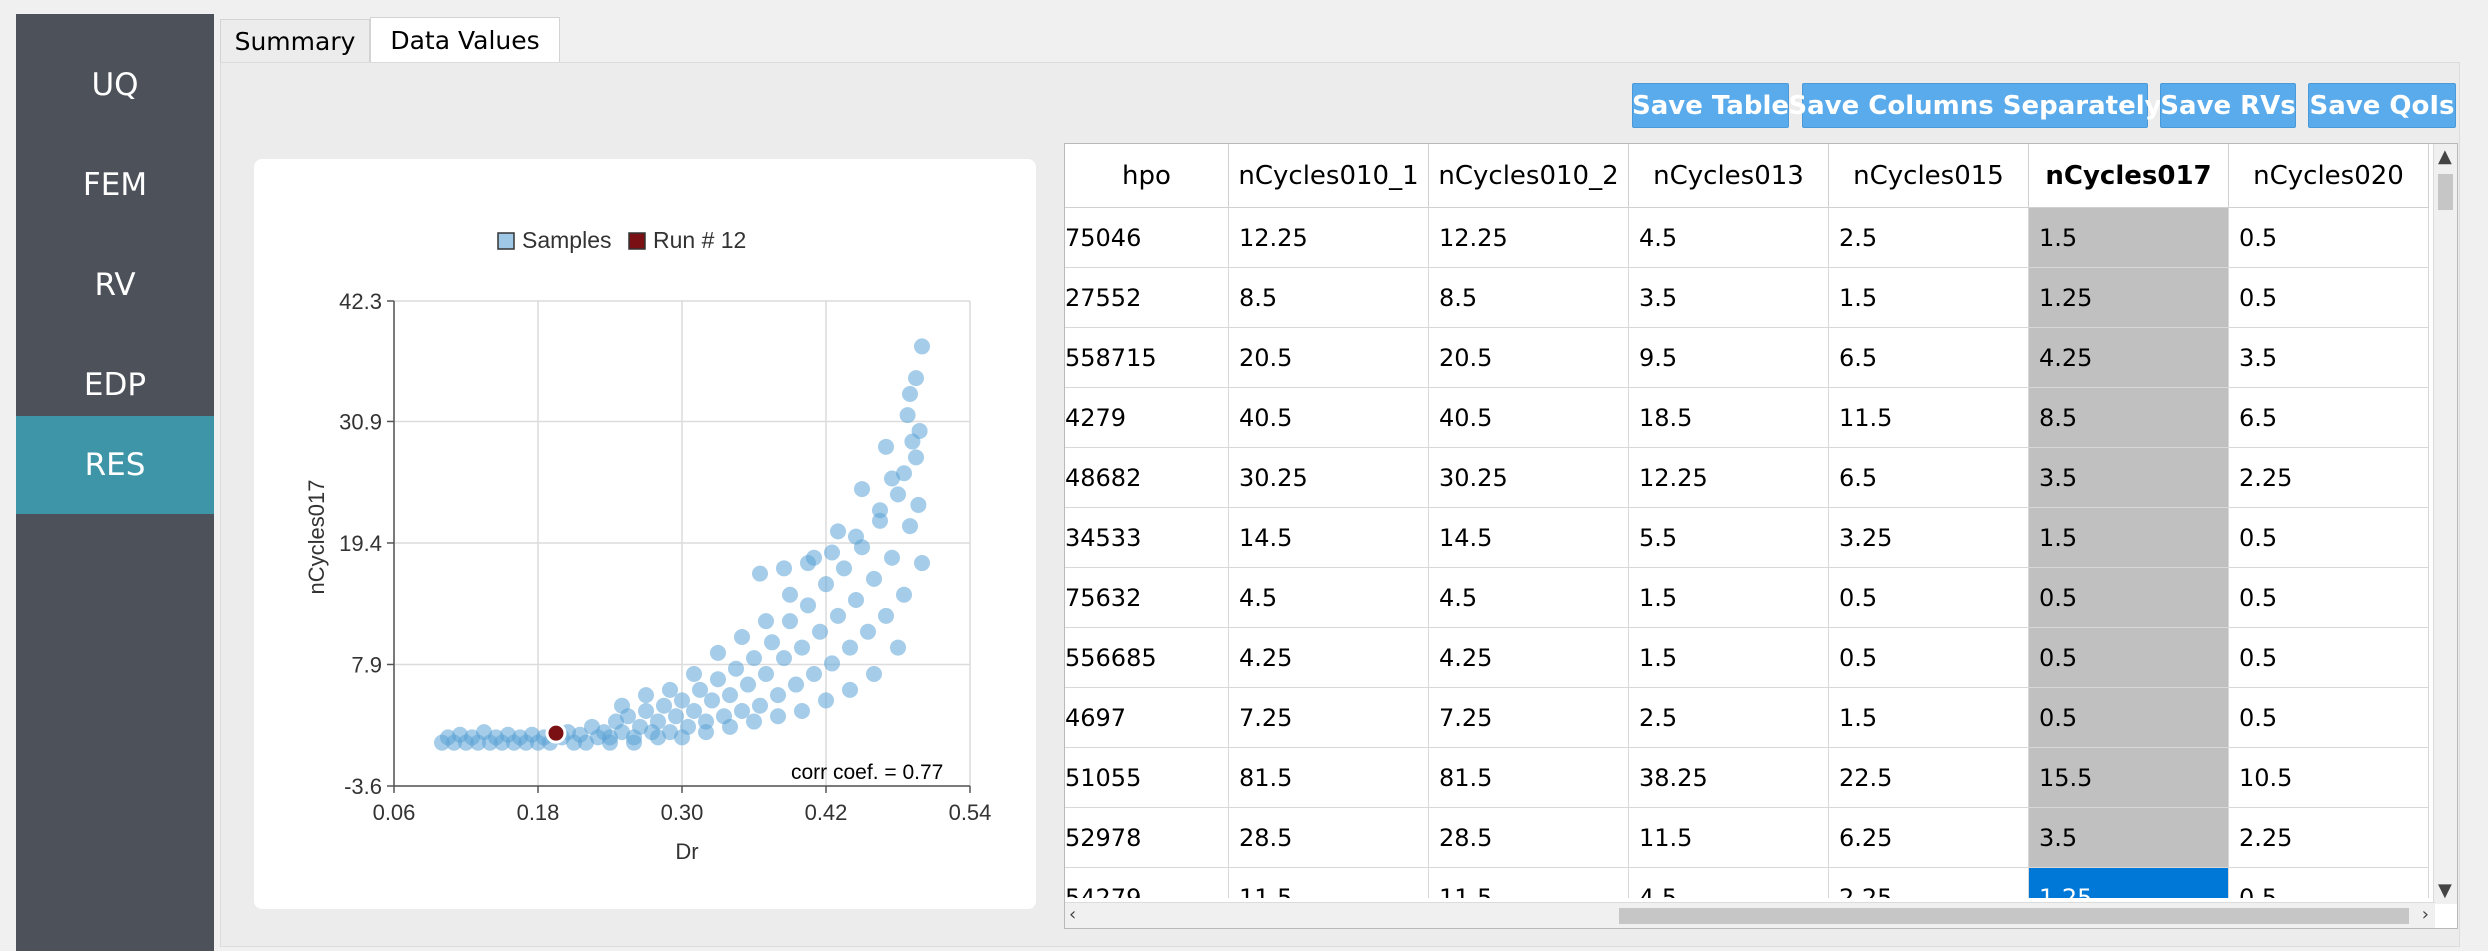  I want to click on table-row: 48682 30.25 30.25 12.25 6.5 3.5 2.25, so click(1750, 478).